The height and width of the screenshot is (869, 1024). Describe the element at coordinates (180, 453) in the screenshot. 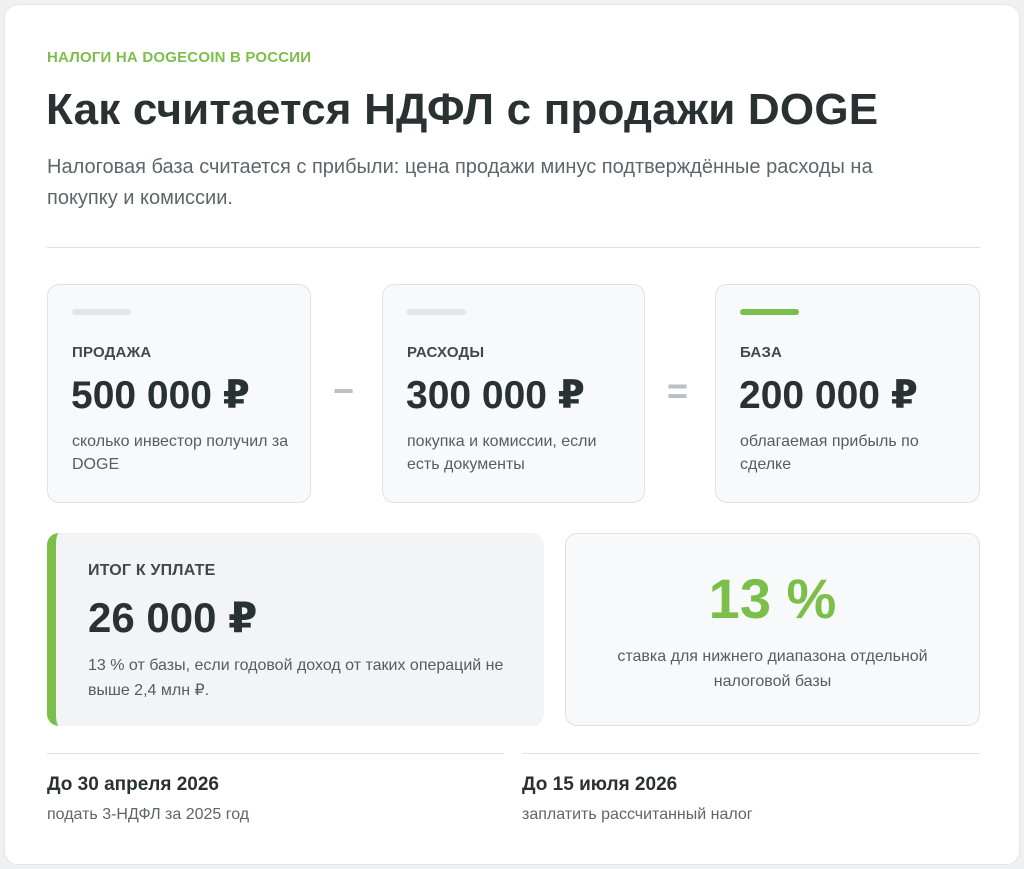

I see `sale-description: сколько инвестор получил за DOGE` at that location.